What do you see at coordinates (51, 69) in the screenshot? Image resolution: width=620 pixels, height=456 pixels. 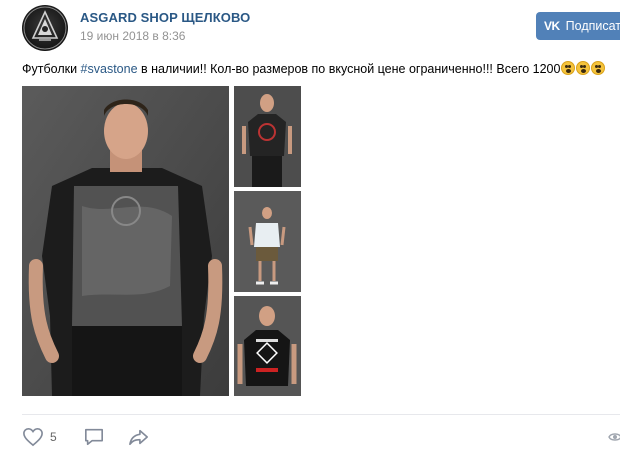 I see `post-text-before: Футболки` at bounding box center [51, 69].